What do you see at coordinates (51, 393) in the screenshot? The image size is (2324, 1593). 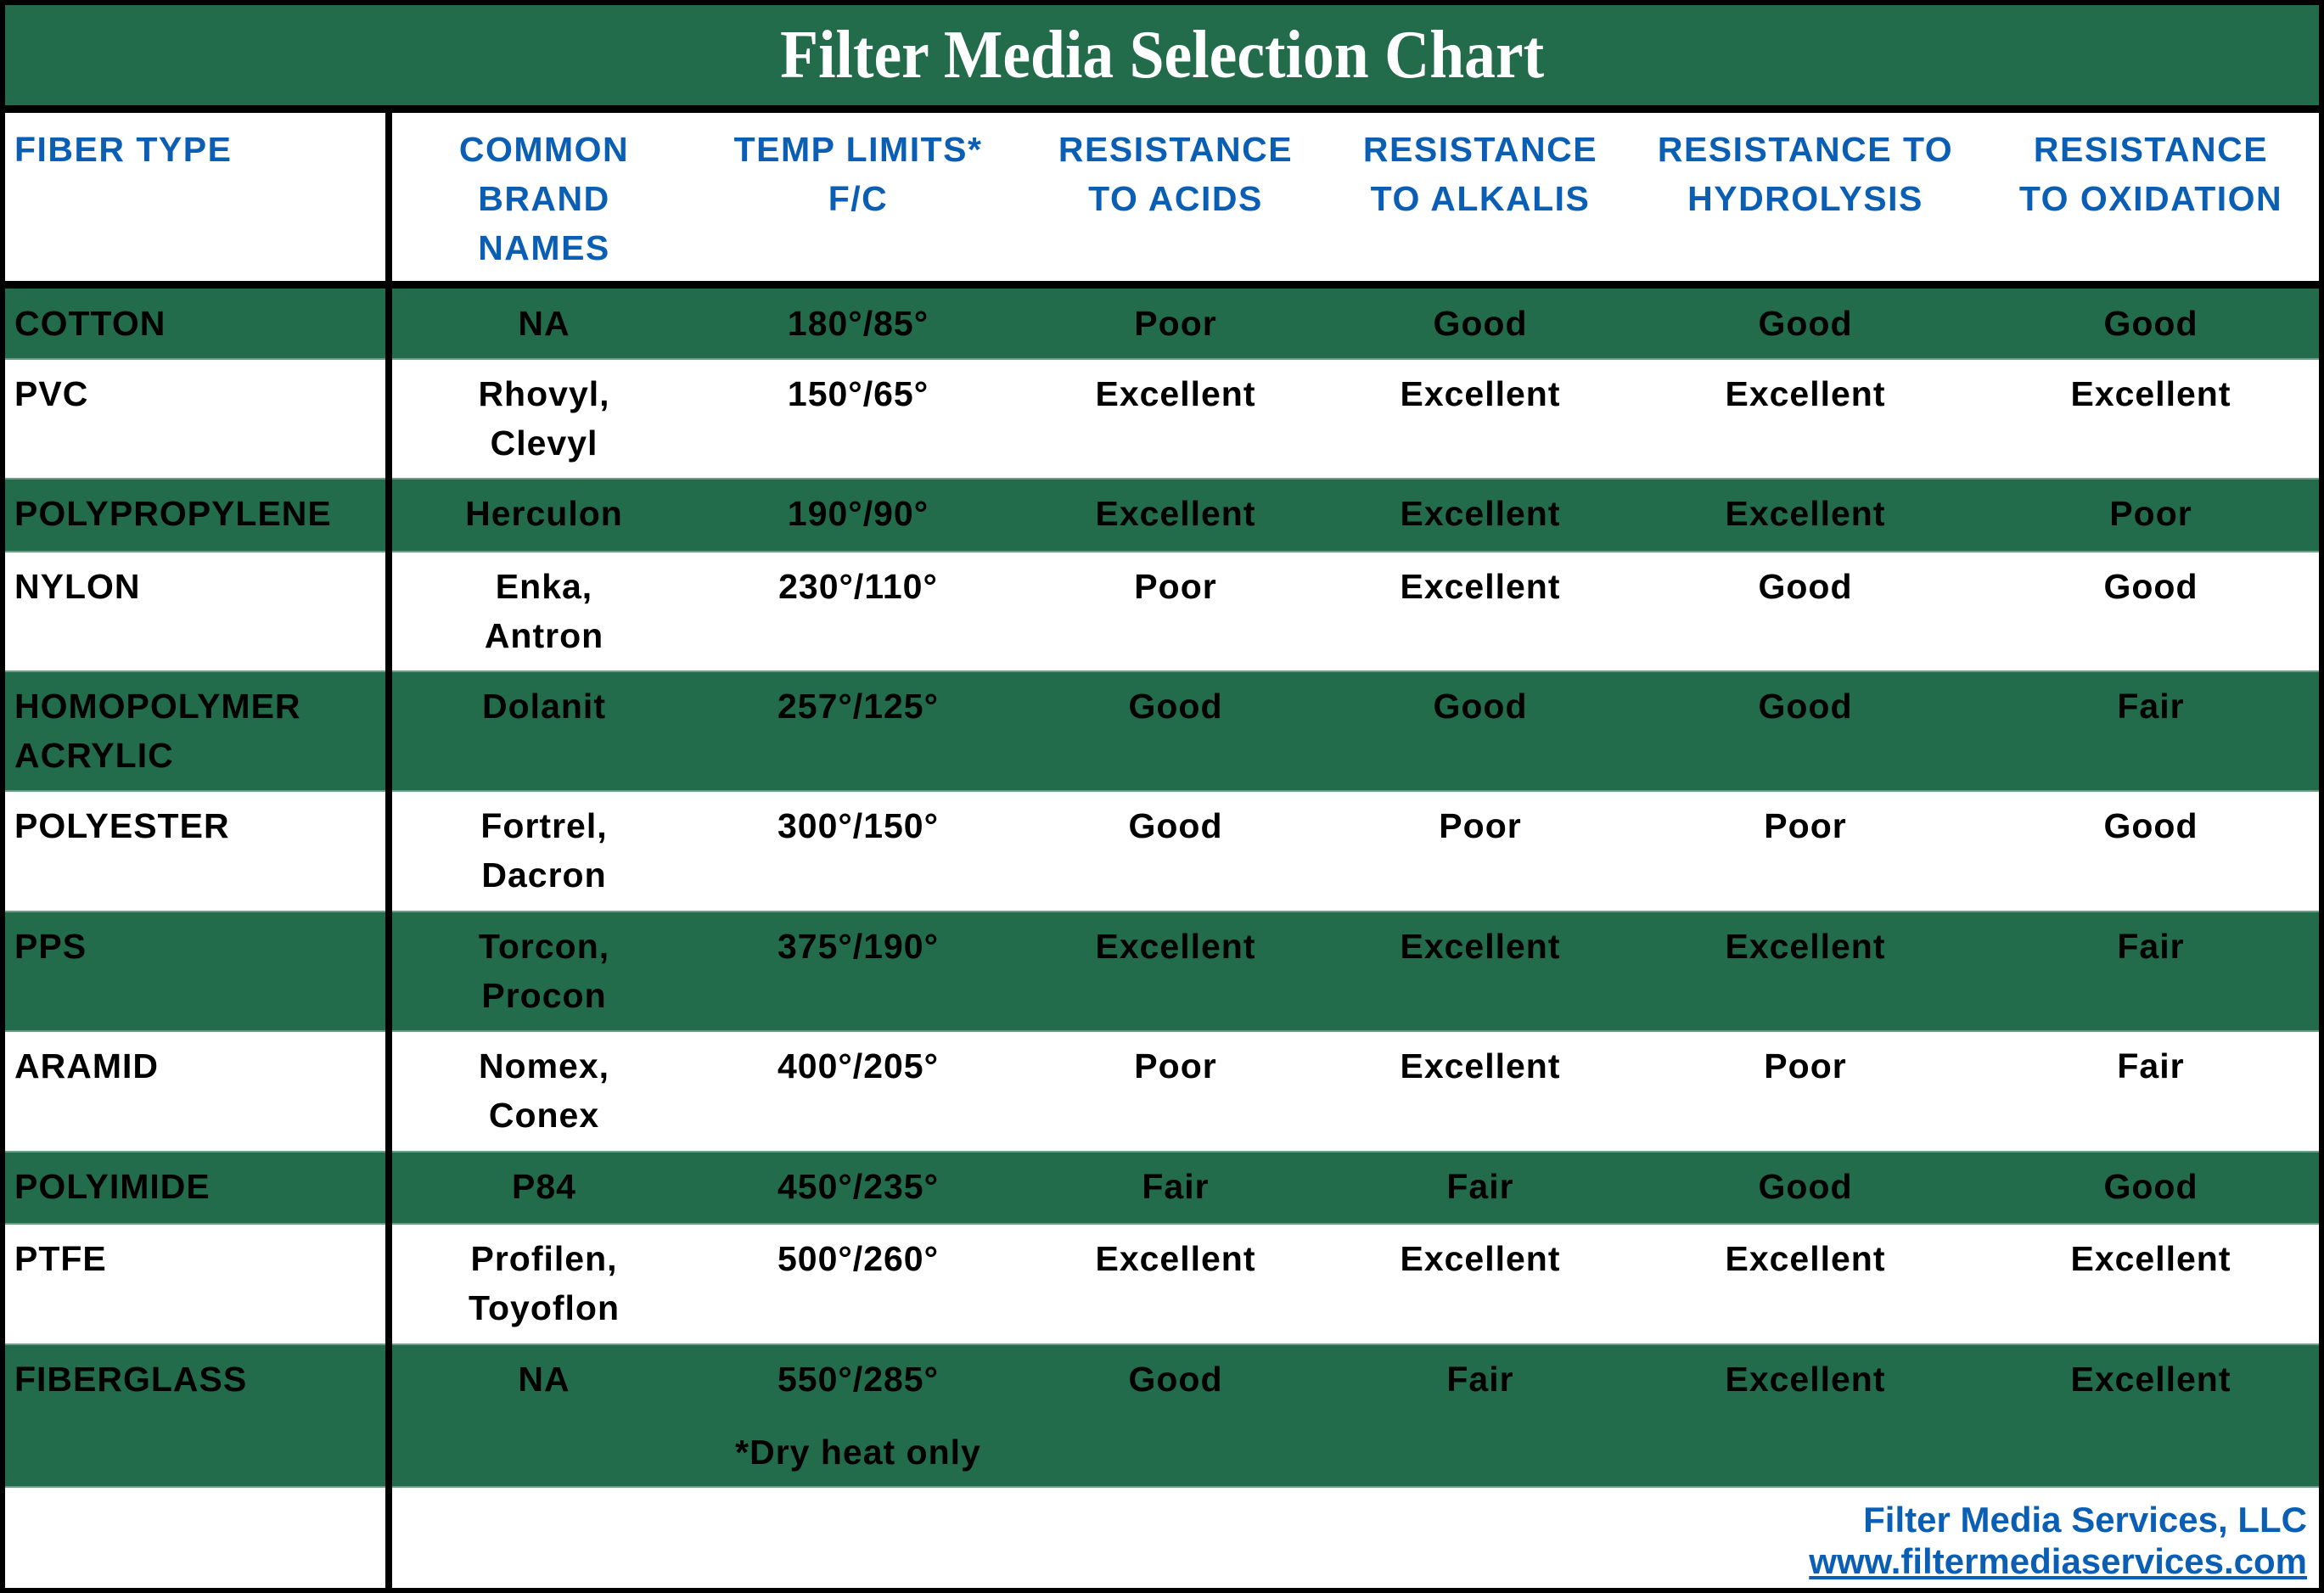 I see `cell-fiber: PVC` at bounding box center [51, 393].